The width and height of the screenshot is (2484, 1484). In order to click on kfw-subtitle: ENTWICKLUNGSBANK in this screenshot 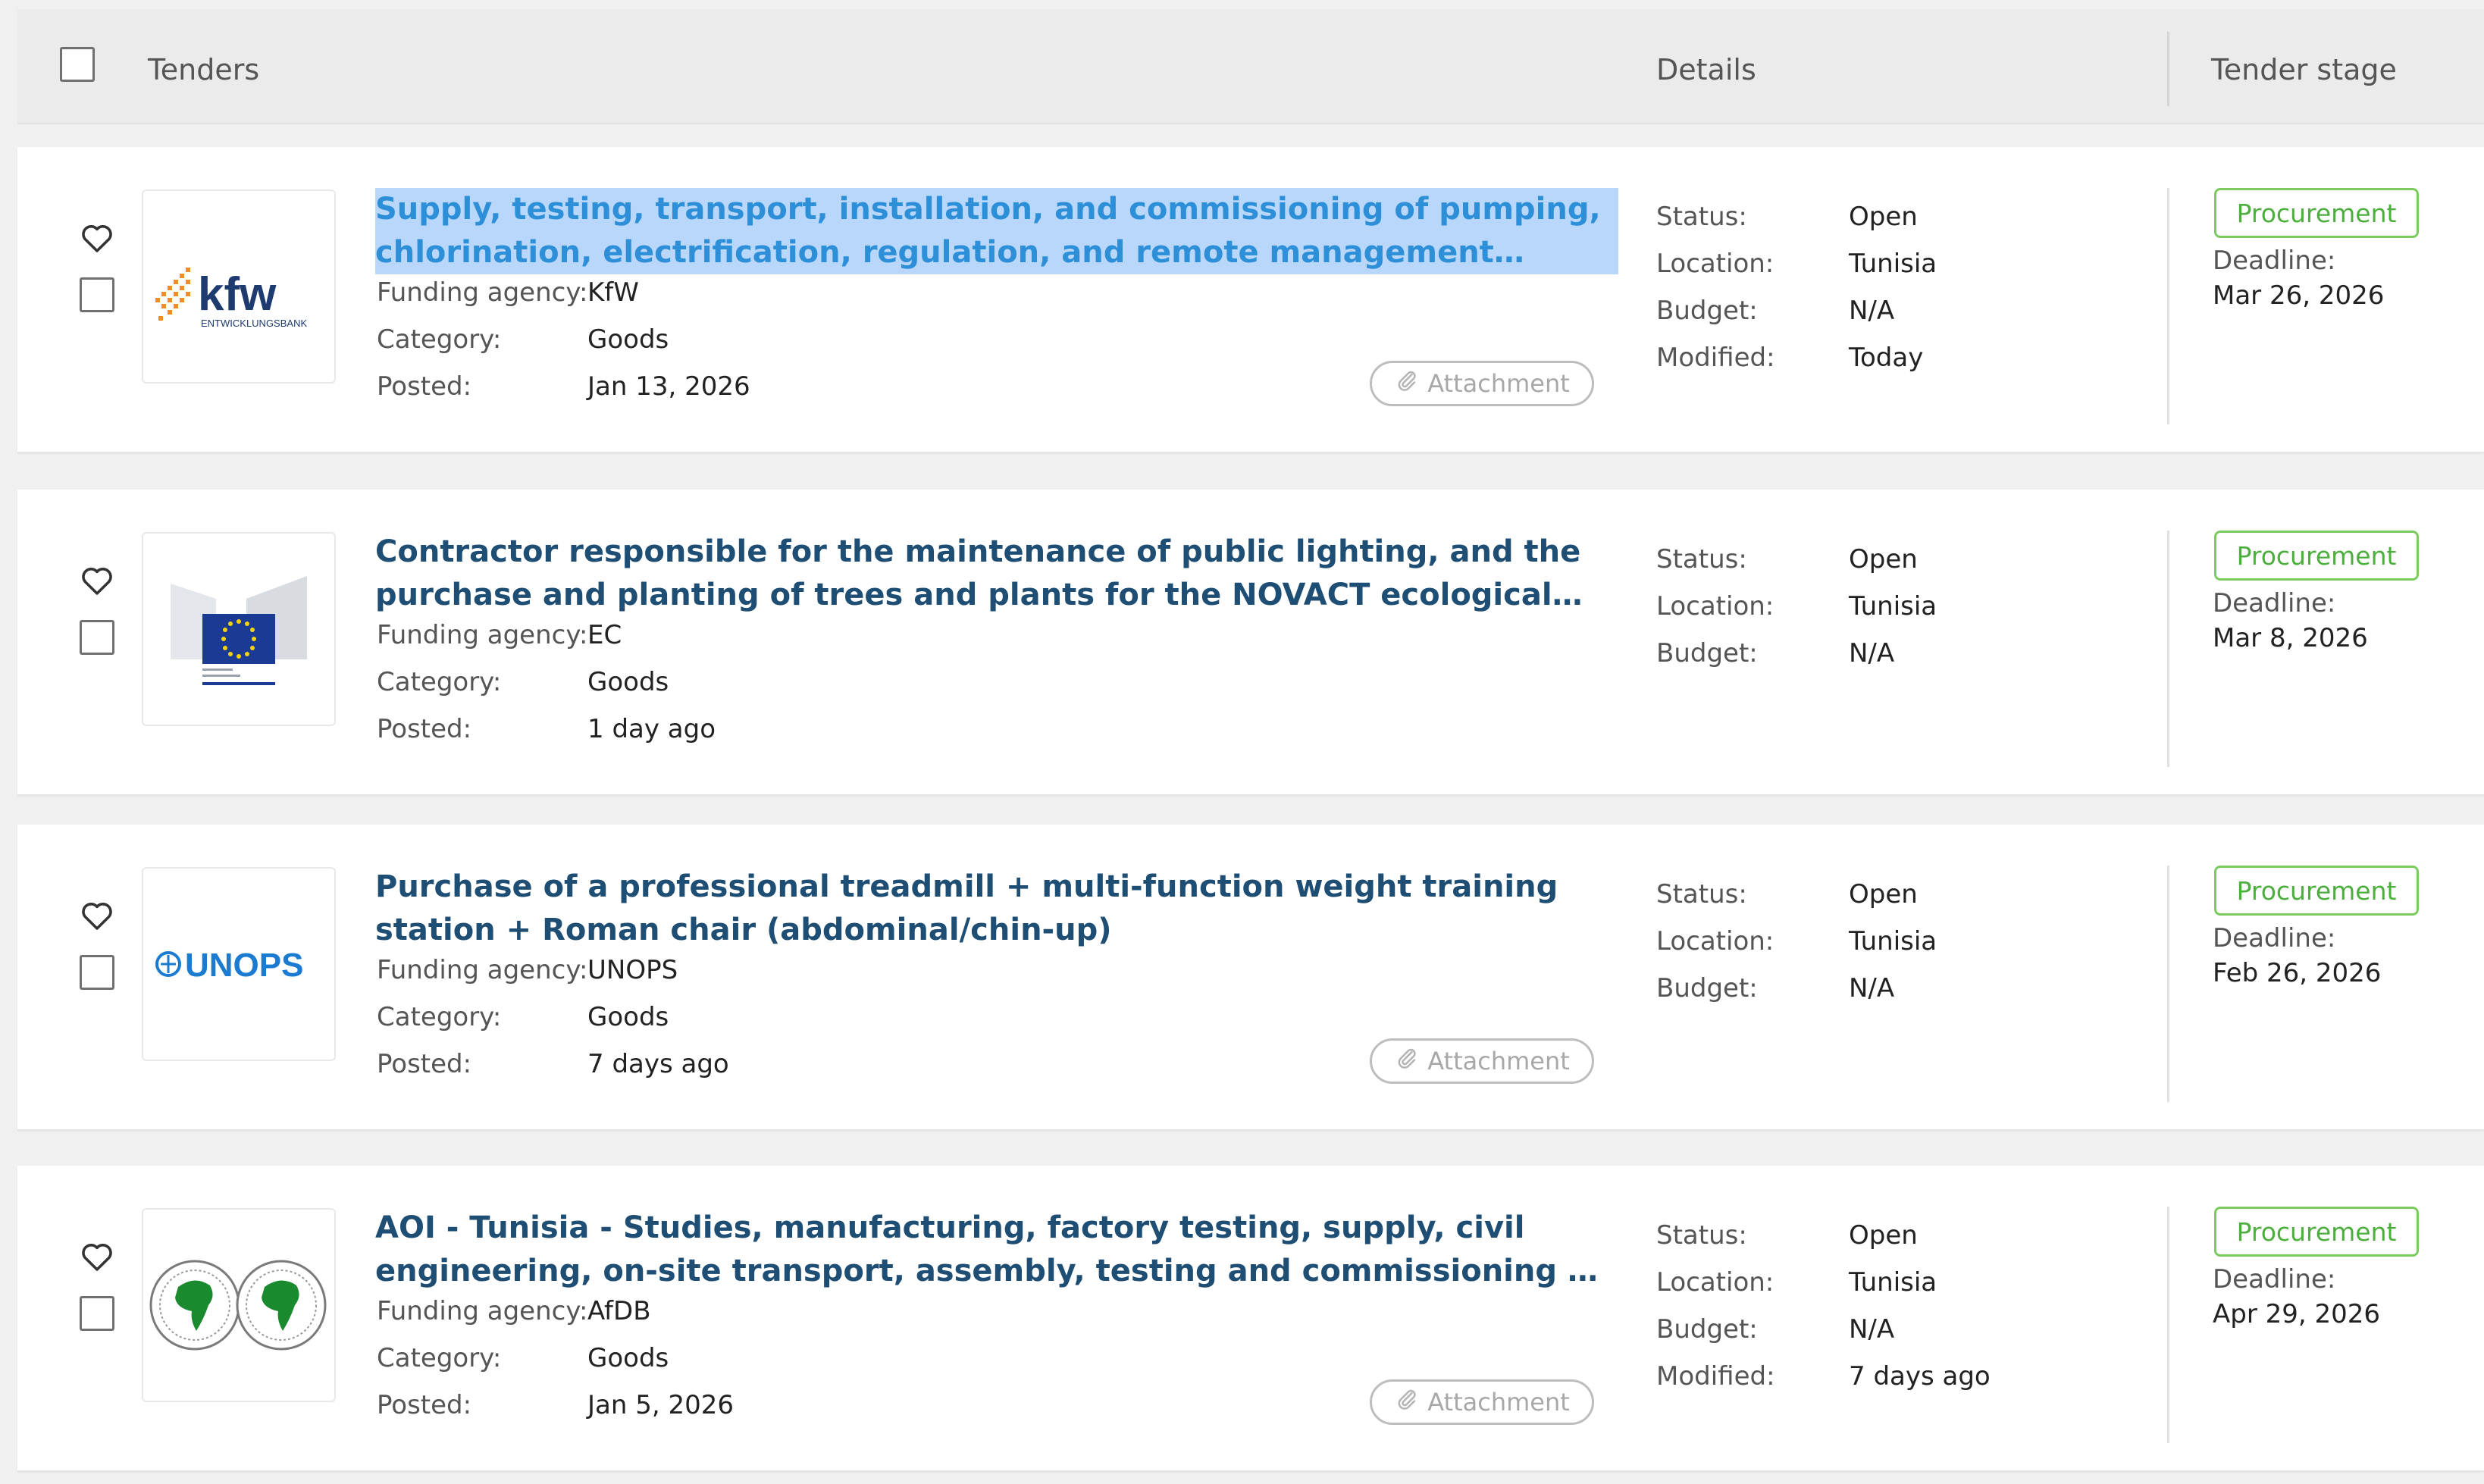, I will do `click(254, 323)`.